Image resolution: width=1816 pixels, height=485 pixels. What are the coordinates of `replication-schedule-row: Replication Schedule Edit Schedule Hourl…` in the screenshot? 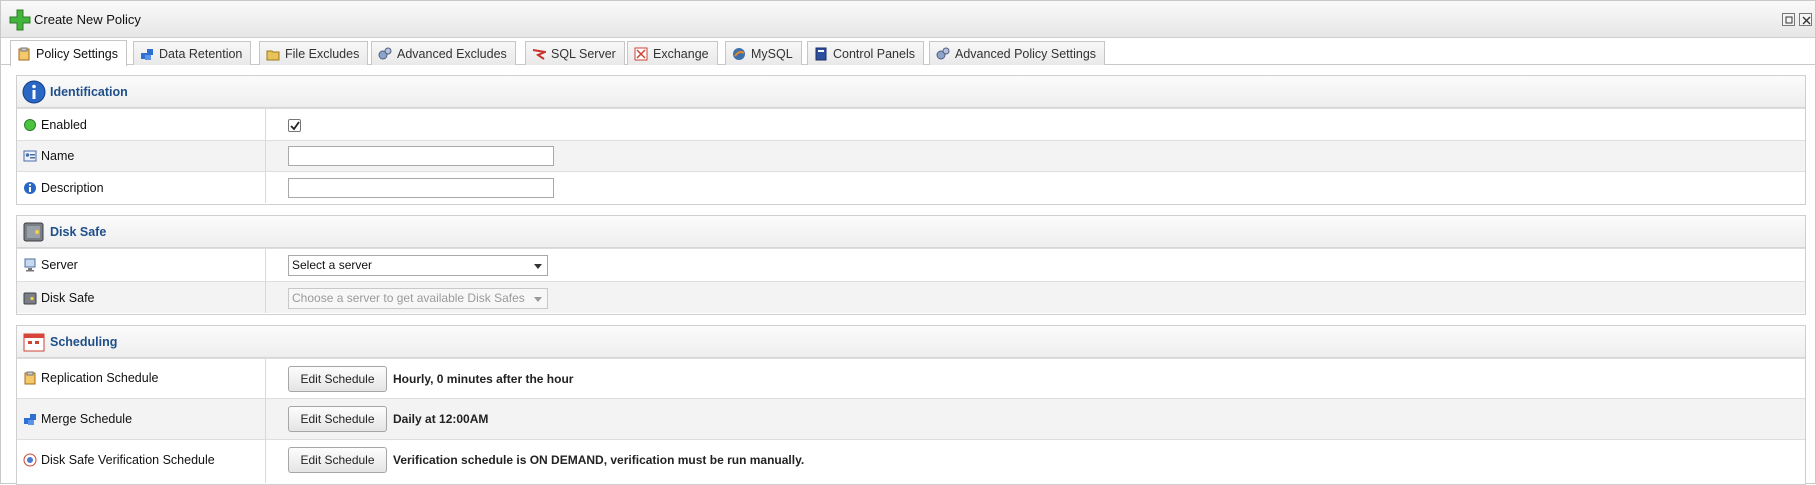 It's located at (911, 378).